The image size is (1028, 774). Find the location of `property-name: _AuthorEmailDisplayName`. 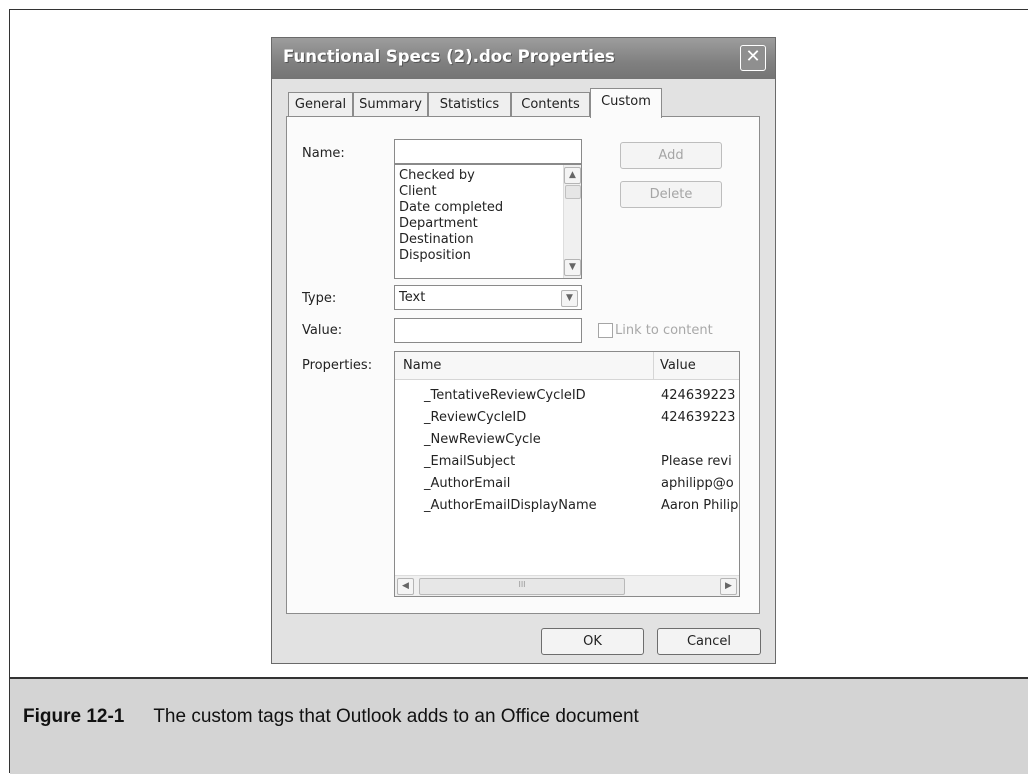

property-name: _AuthorEmailDisplayName is located at coordinates (510, 505).